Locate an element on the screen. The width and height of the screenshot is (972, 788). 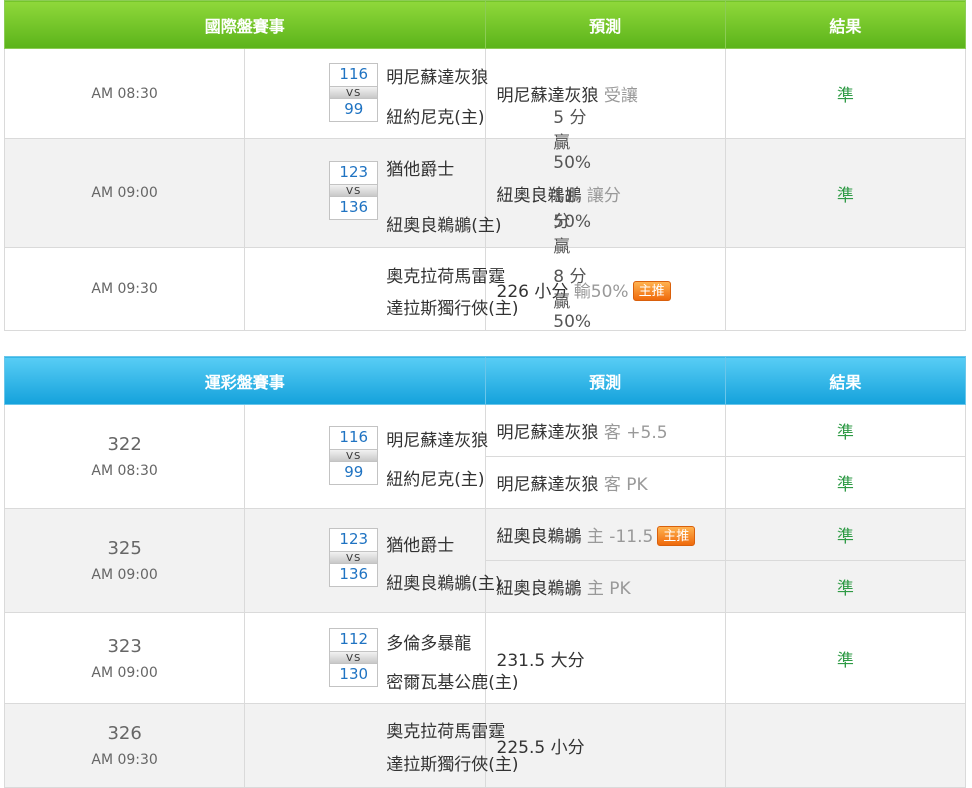
handicap-result-cont: 50% is located at coordinates (572, 222).